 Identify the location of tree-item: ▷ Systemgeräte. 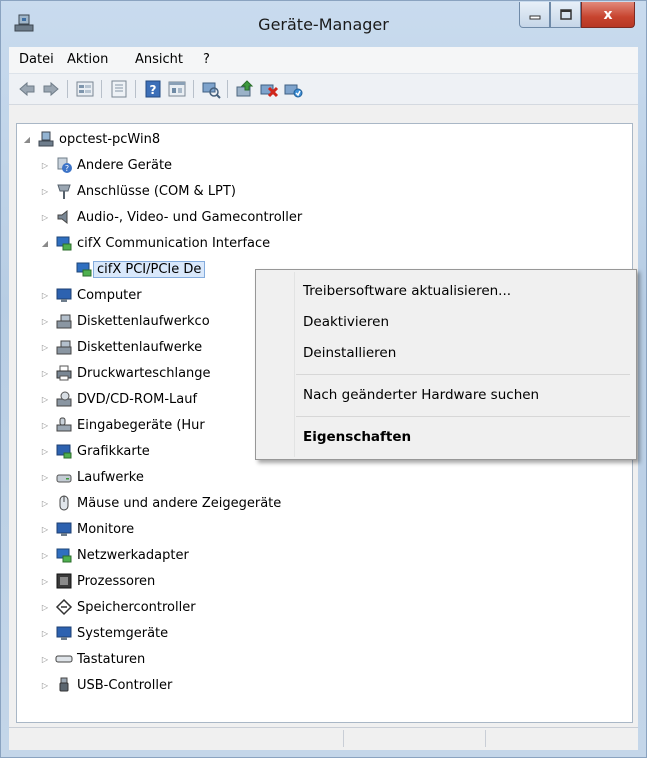
(103, 633).